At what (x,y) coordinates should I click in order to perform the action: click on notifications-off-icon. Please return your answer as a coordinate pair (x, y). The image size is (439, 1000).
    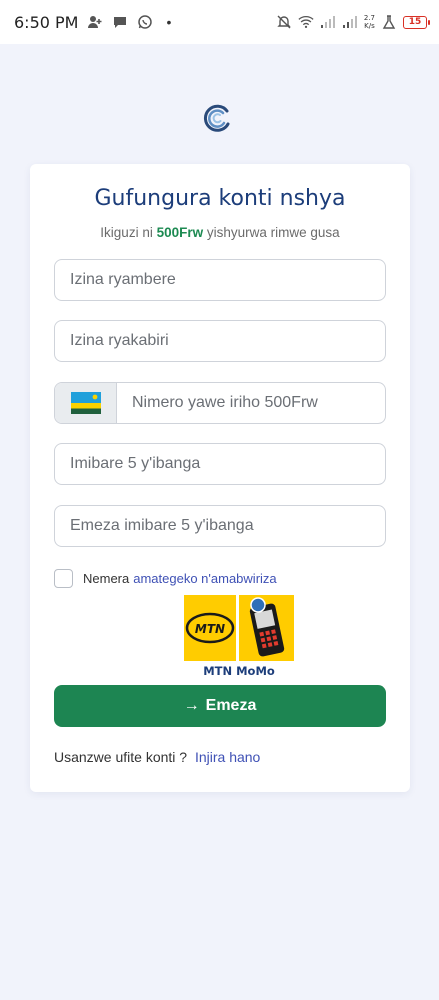
    Looking at the image, I should click on (284, 22).